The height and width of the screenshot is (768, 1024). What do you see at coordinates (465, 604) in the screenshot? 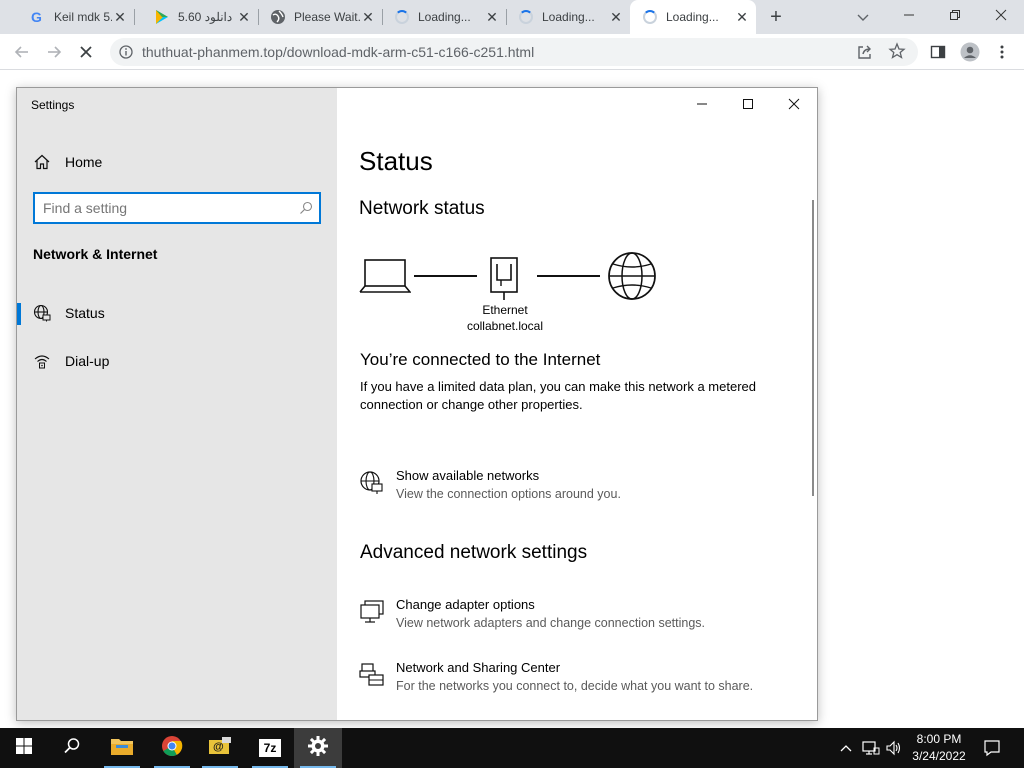
I see `link-title: Change adapter options` at bounding box center [465, 604].